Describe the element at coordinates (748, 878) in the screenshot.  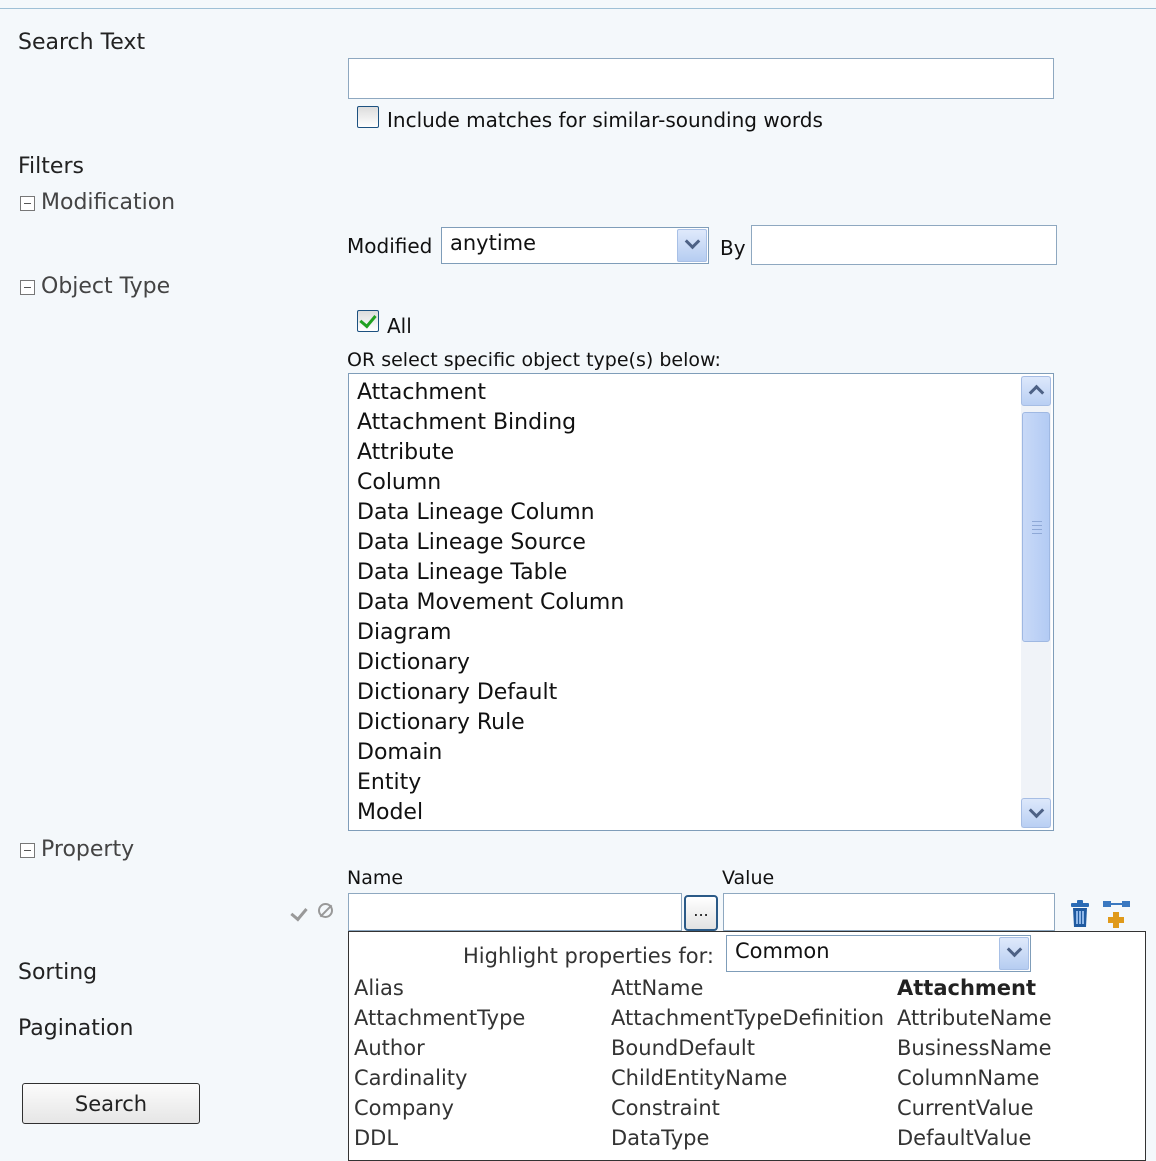
I see `property-value-label: Value` at that location.